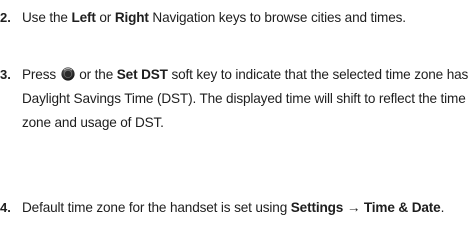 The width and height of the screenshot is (473, 248). I want to click on set-dst-key-label: Set DST, so click(142, 74).